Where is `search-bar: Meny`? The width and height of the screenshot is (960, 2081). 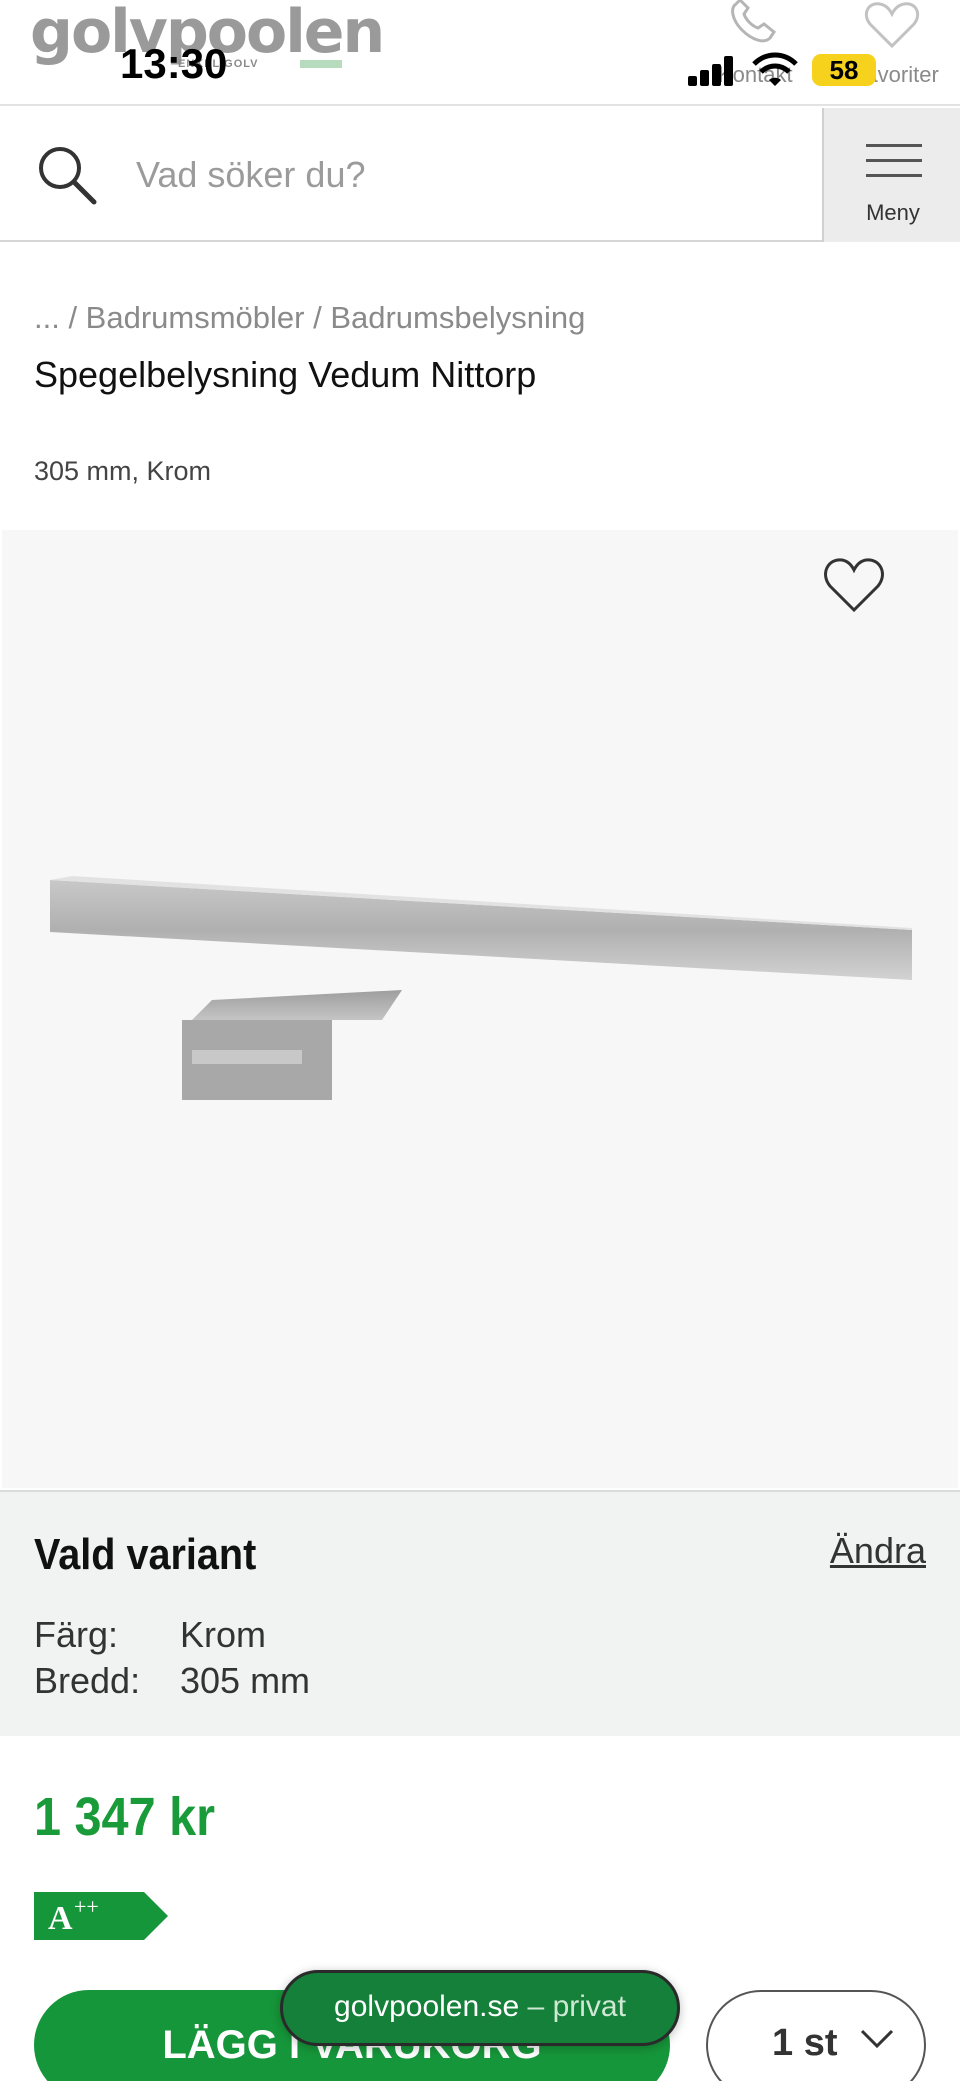 search-bar: Meny is located at coordinates (480, 175).